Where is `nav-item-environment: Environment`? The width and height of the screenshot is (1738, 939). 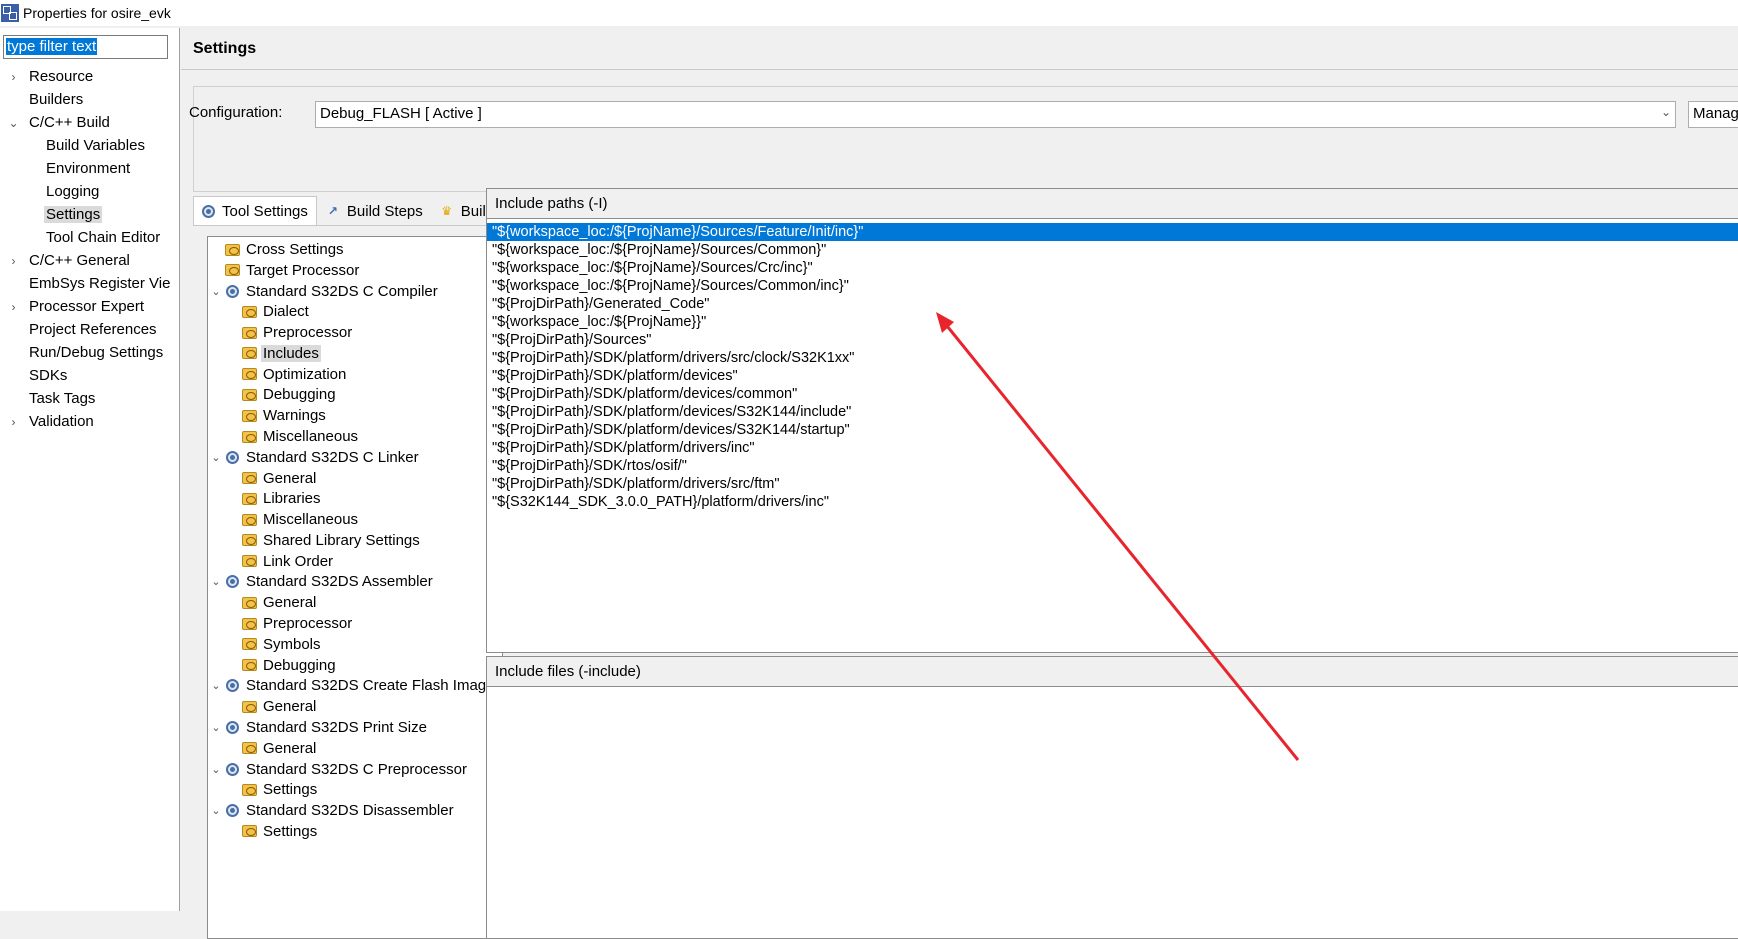 nav-item-environment: Environment is located at coordinates (90, 168).